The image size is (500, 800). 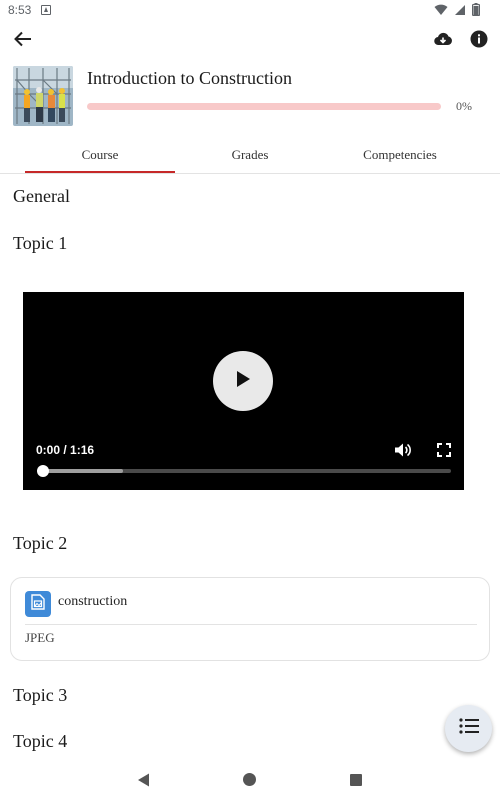 I want to click on resource-icon-badge, so click(x=38, y=604).